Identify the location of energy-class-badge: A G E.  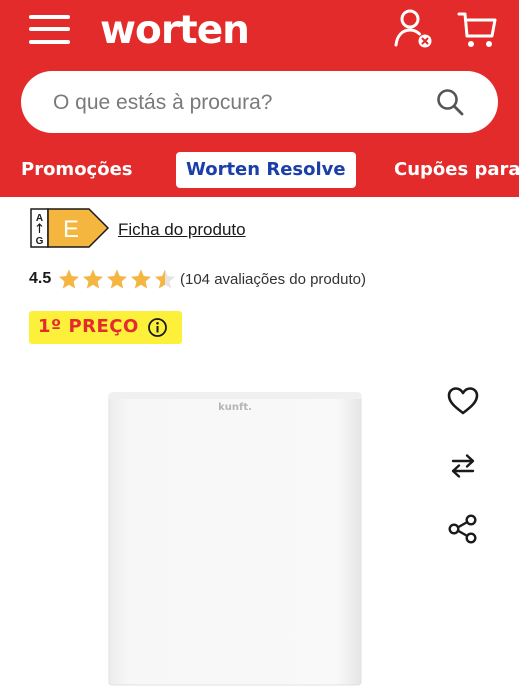
(70, 228).